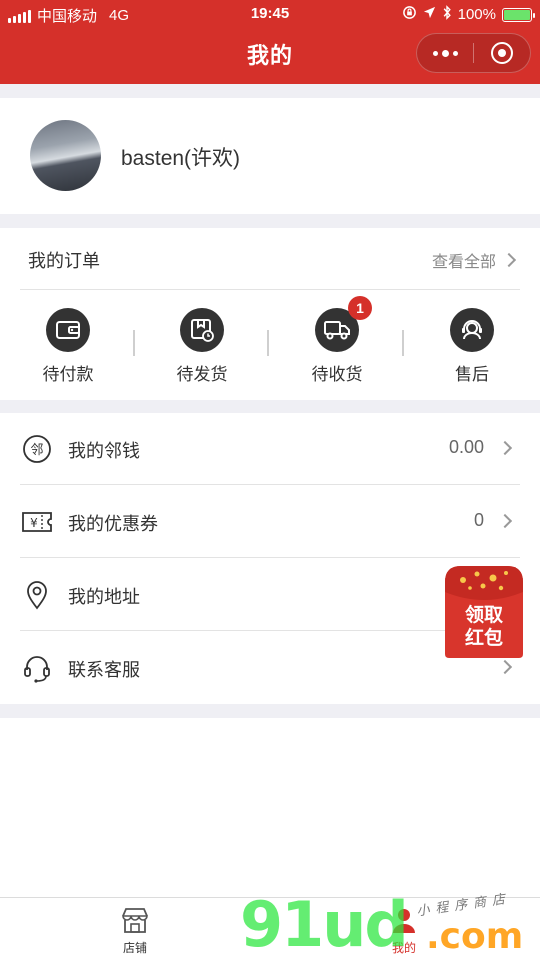  What do you see at coordinates (518, 14) in the screenshot?
I see `battery-icon` at bounding box center [518, 14].